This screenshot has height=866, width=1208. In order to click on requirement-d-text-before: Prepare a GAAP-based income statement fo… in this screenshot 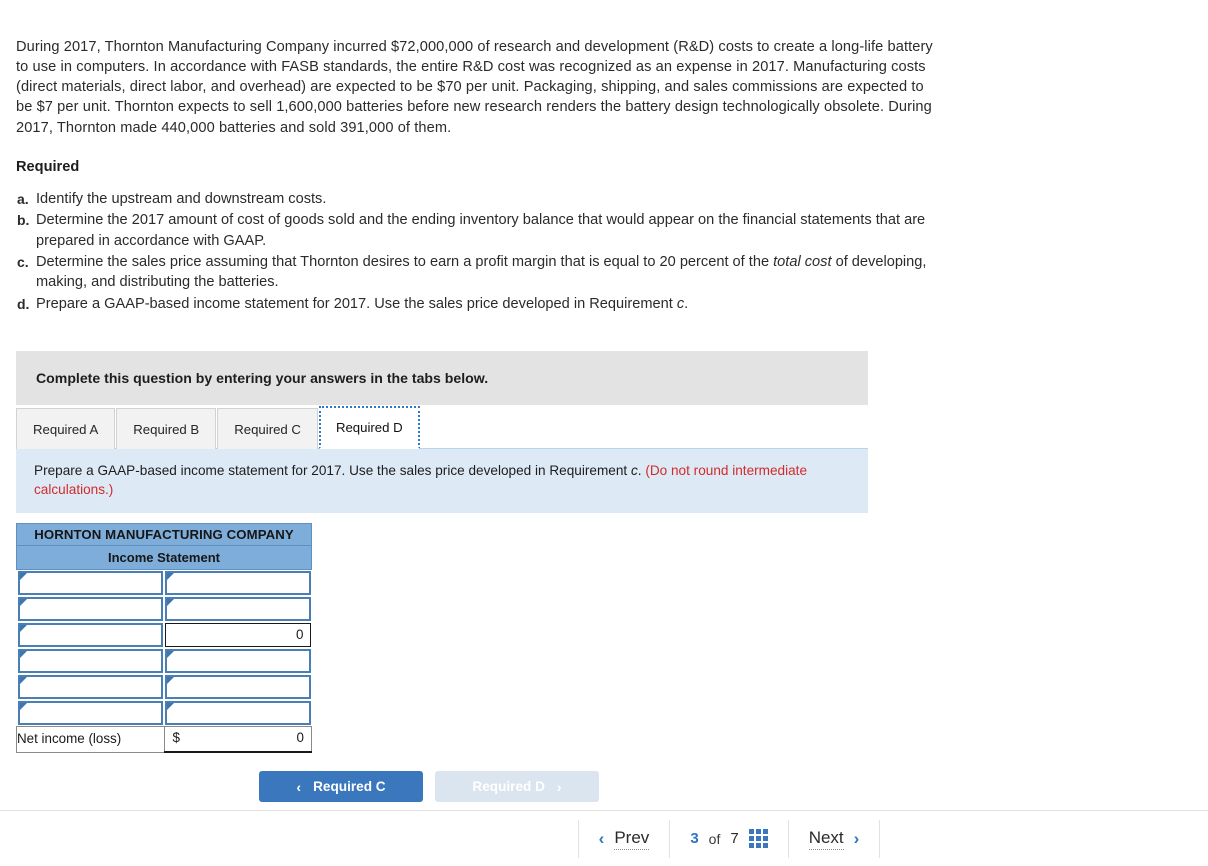, I will do `click(356, 303)`.